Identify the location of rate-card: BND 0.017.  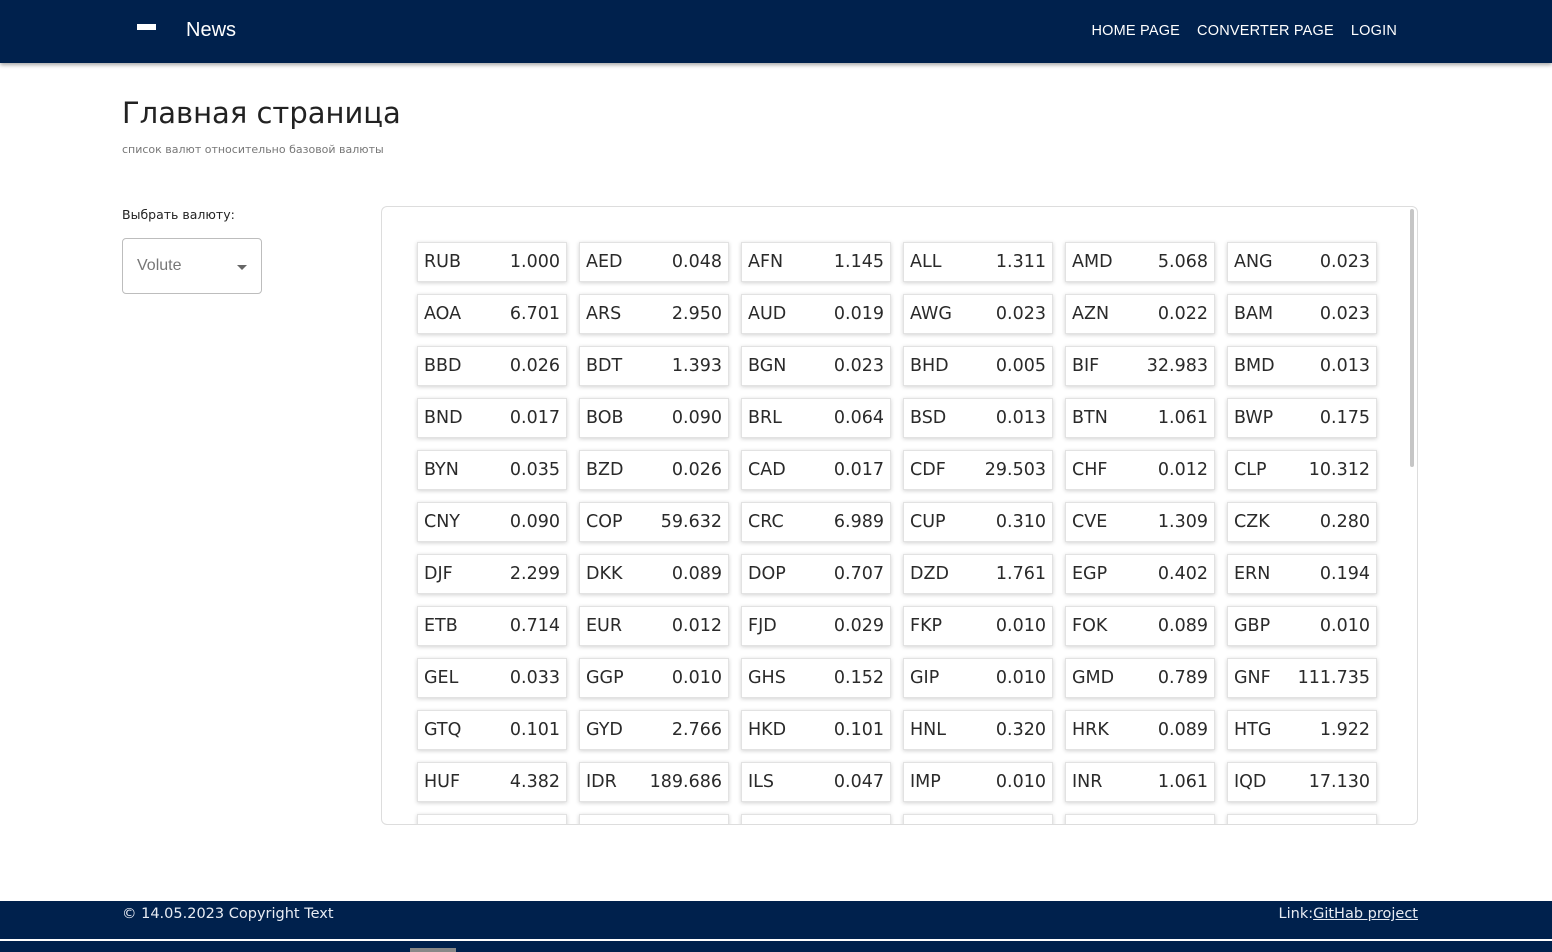
(492, 418).